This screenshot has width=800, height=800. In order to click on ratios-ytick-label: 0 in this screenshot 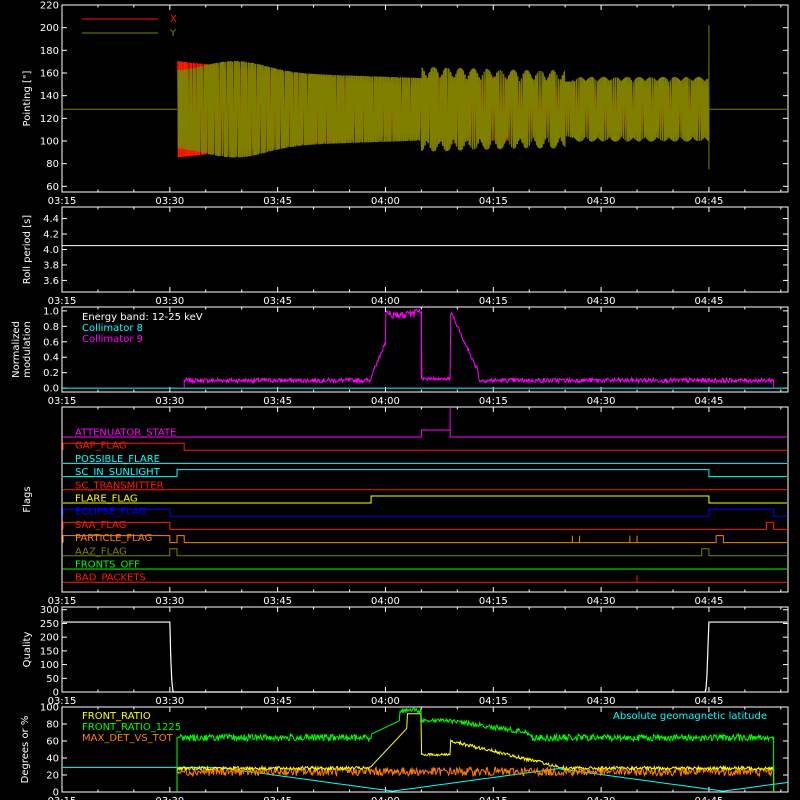, I will do `click(56, 793)`.